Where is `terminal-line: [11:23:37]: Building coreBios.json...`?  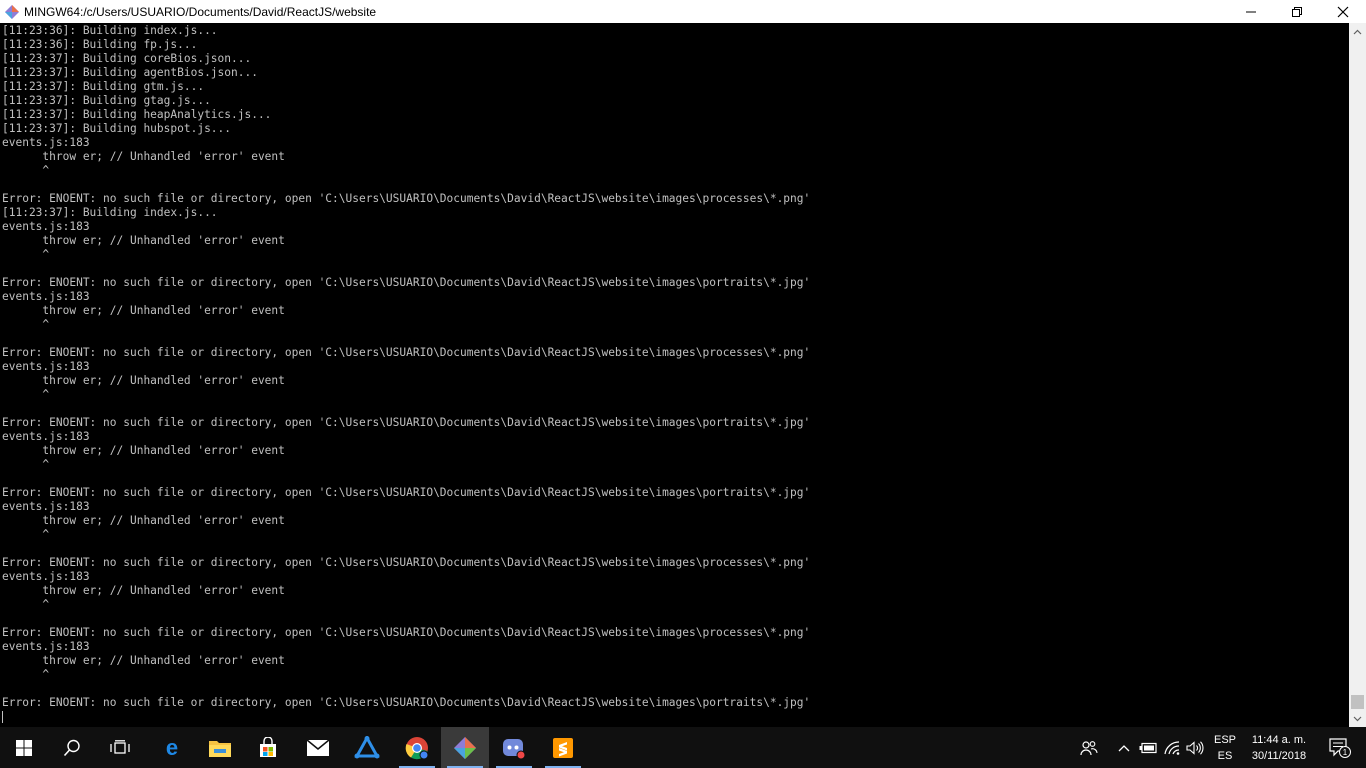 terminal-line: [11:23:37]: Building coreBios.json... is located at coordinates (127, 58).